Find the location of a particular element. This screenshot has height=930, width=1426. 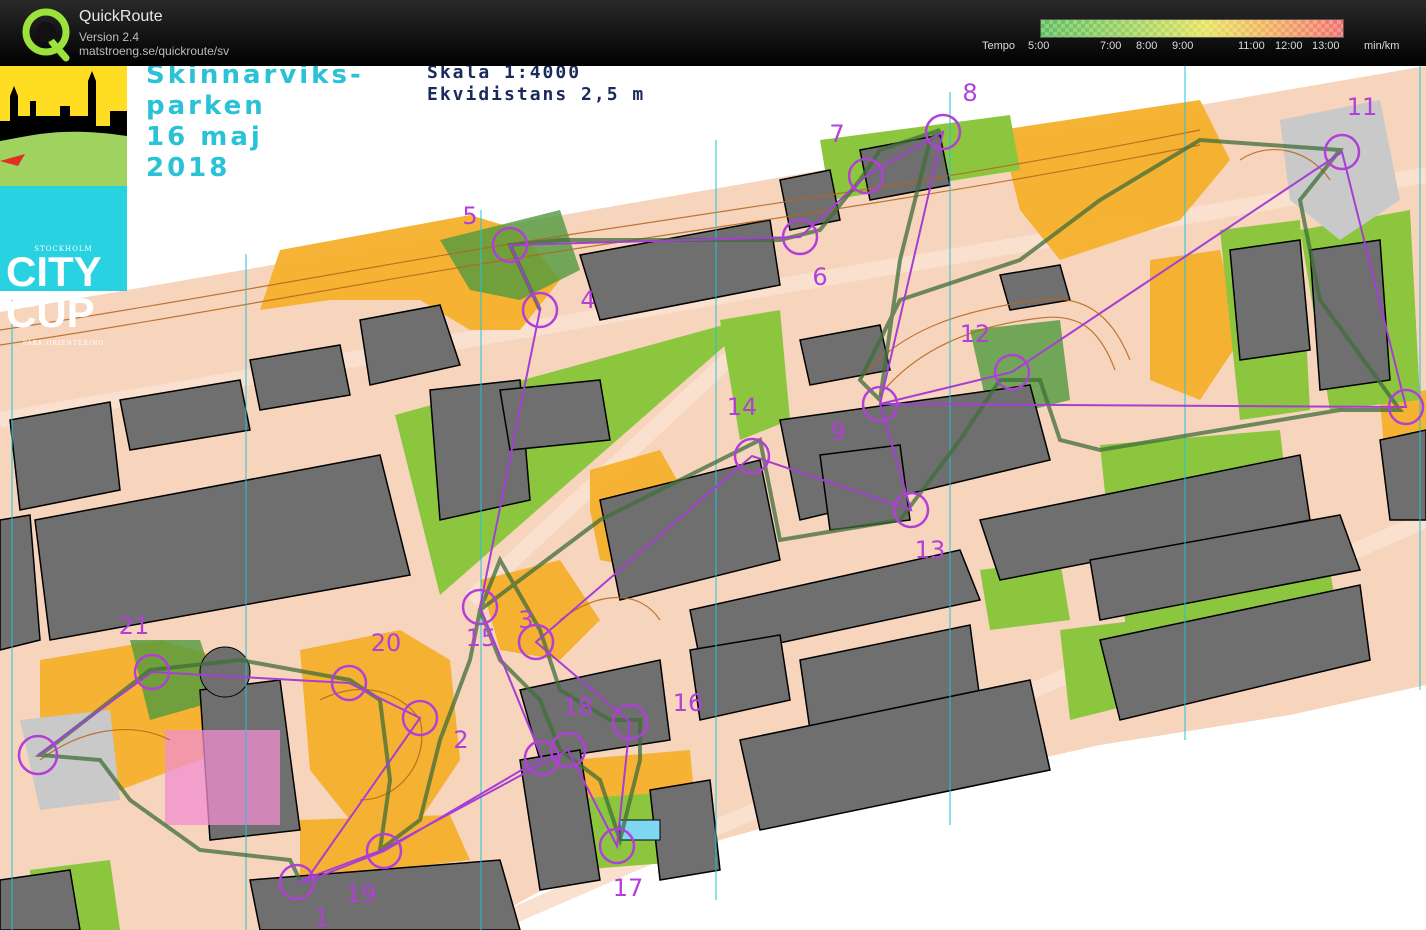

control-number: 8 is located at coordinates (970, 93).